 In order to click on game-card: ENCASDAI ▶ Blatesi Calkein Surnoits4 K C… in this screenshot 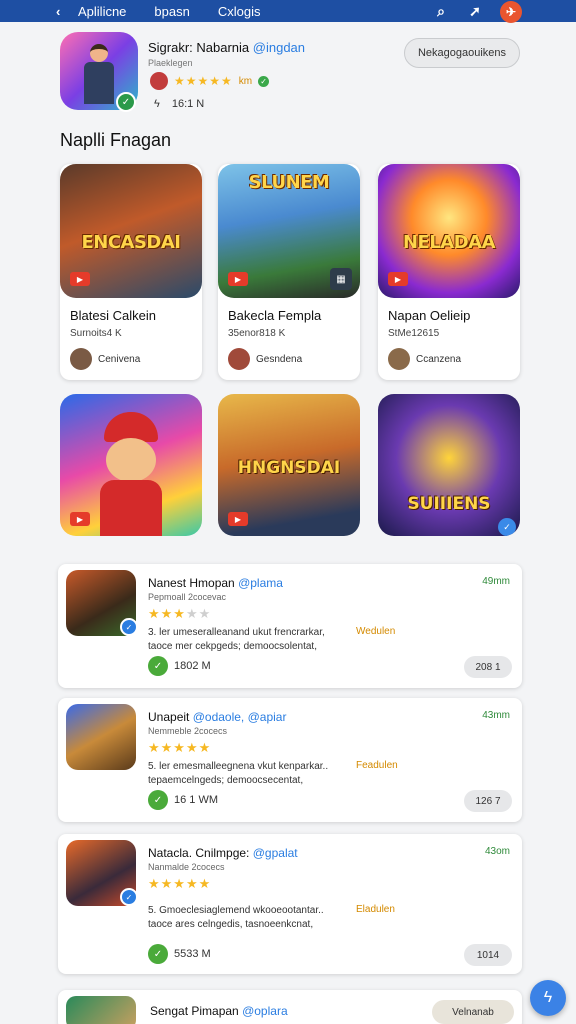, I will do `click(131, 272)`.